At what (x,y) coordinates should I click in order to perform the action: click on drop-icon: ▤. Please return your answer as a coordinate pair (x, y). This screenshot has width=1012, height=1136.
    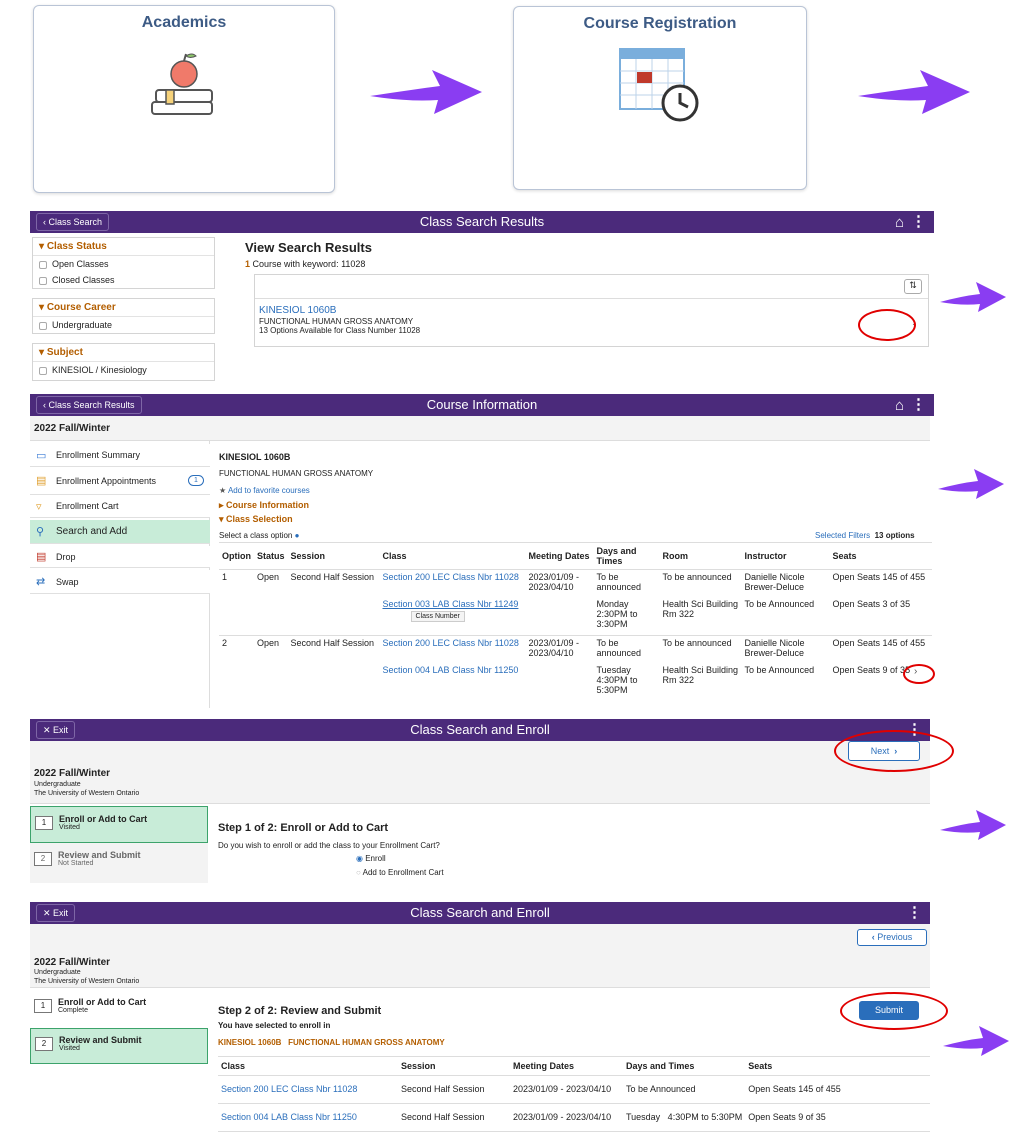
    Looking at the image, I should click on (41, 557).